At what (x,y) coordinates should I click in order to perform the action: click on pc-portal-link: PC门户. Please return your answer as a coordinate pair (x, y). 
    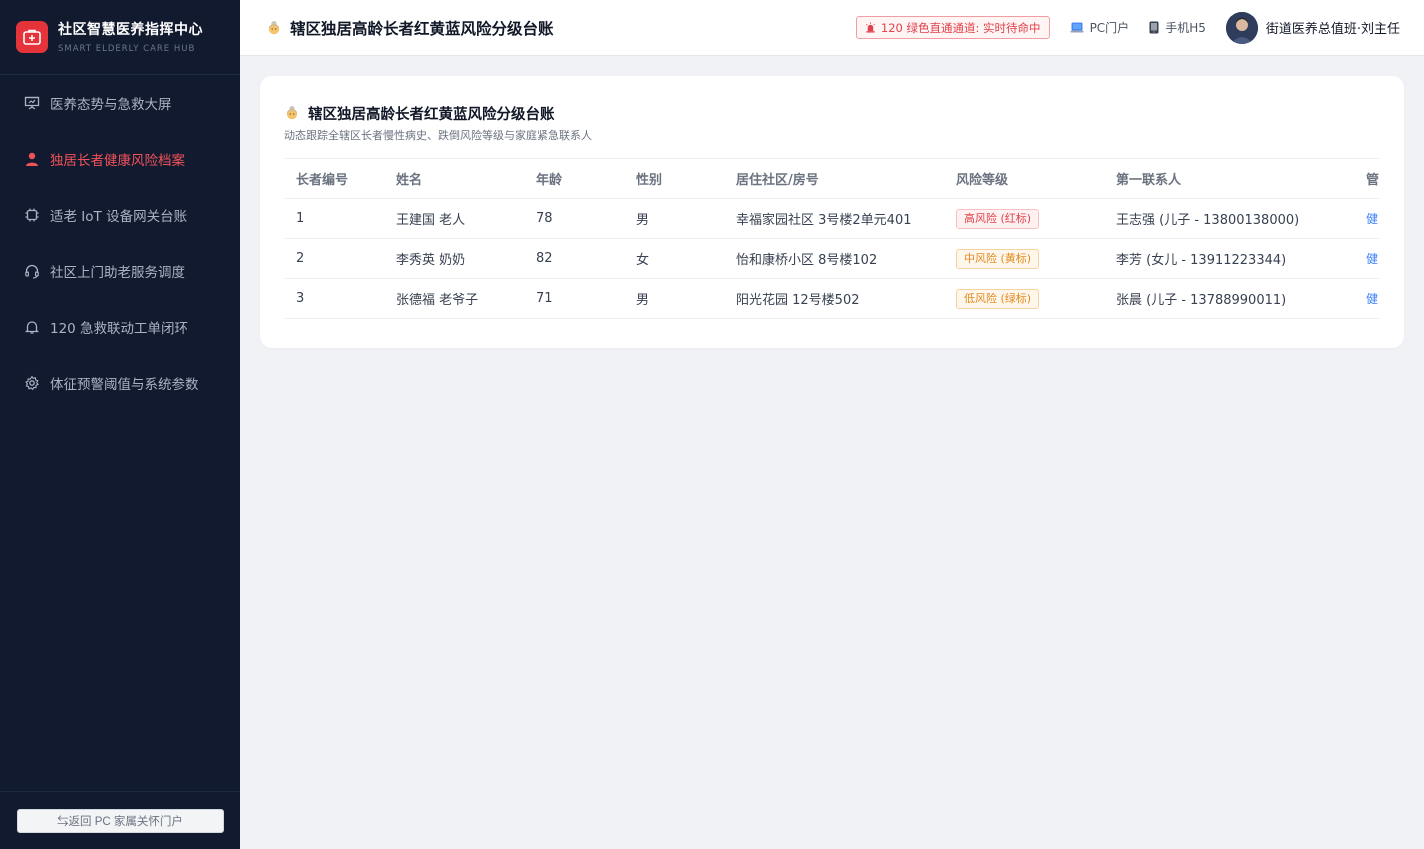
    Looking at the image, I should click on (1100, 27).